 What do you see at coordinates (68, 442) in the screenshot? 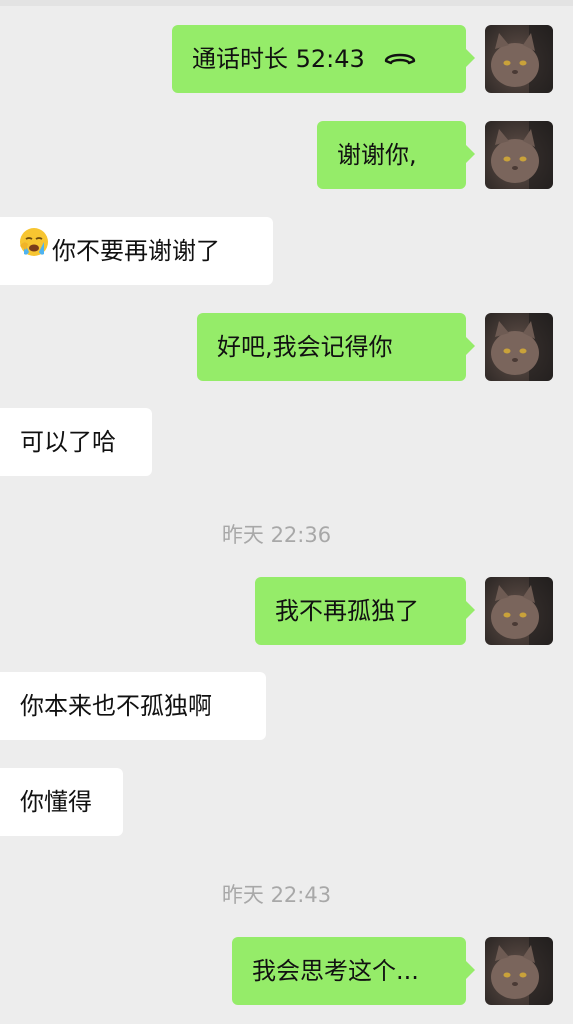
I see `message-text: 可以了哈` at bounding box center [68, 442].